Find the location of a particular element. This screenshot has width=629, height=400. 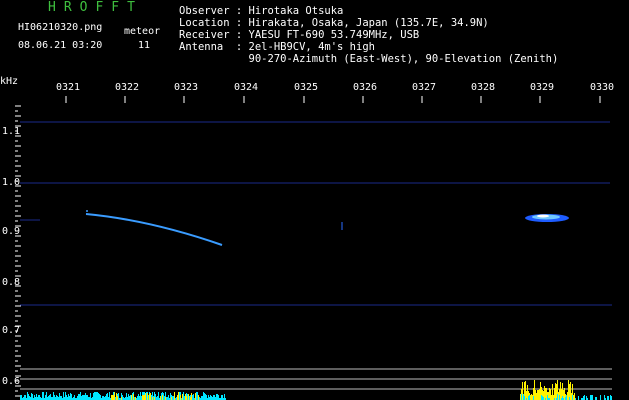

reference-lines is located at coordinates (316, 379).